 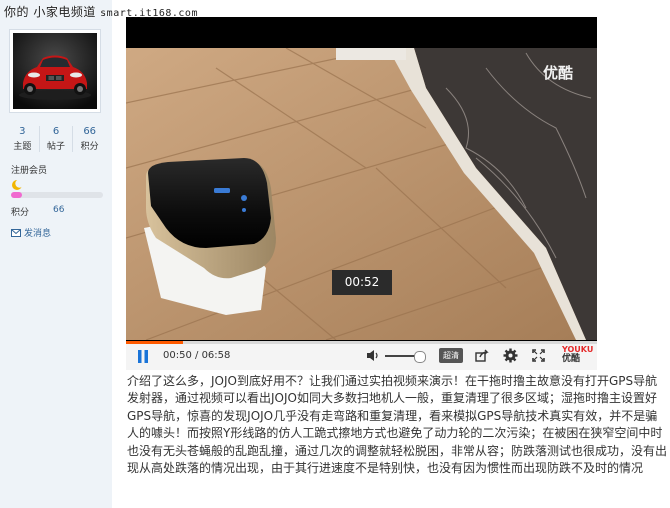 I want to click on site-watermark: 你的 小家电频道 smart.it168.com, so click(x=101, y=11).